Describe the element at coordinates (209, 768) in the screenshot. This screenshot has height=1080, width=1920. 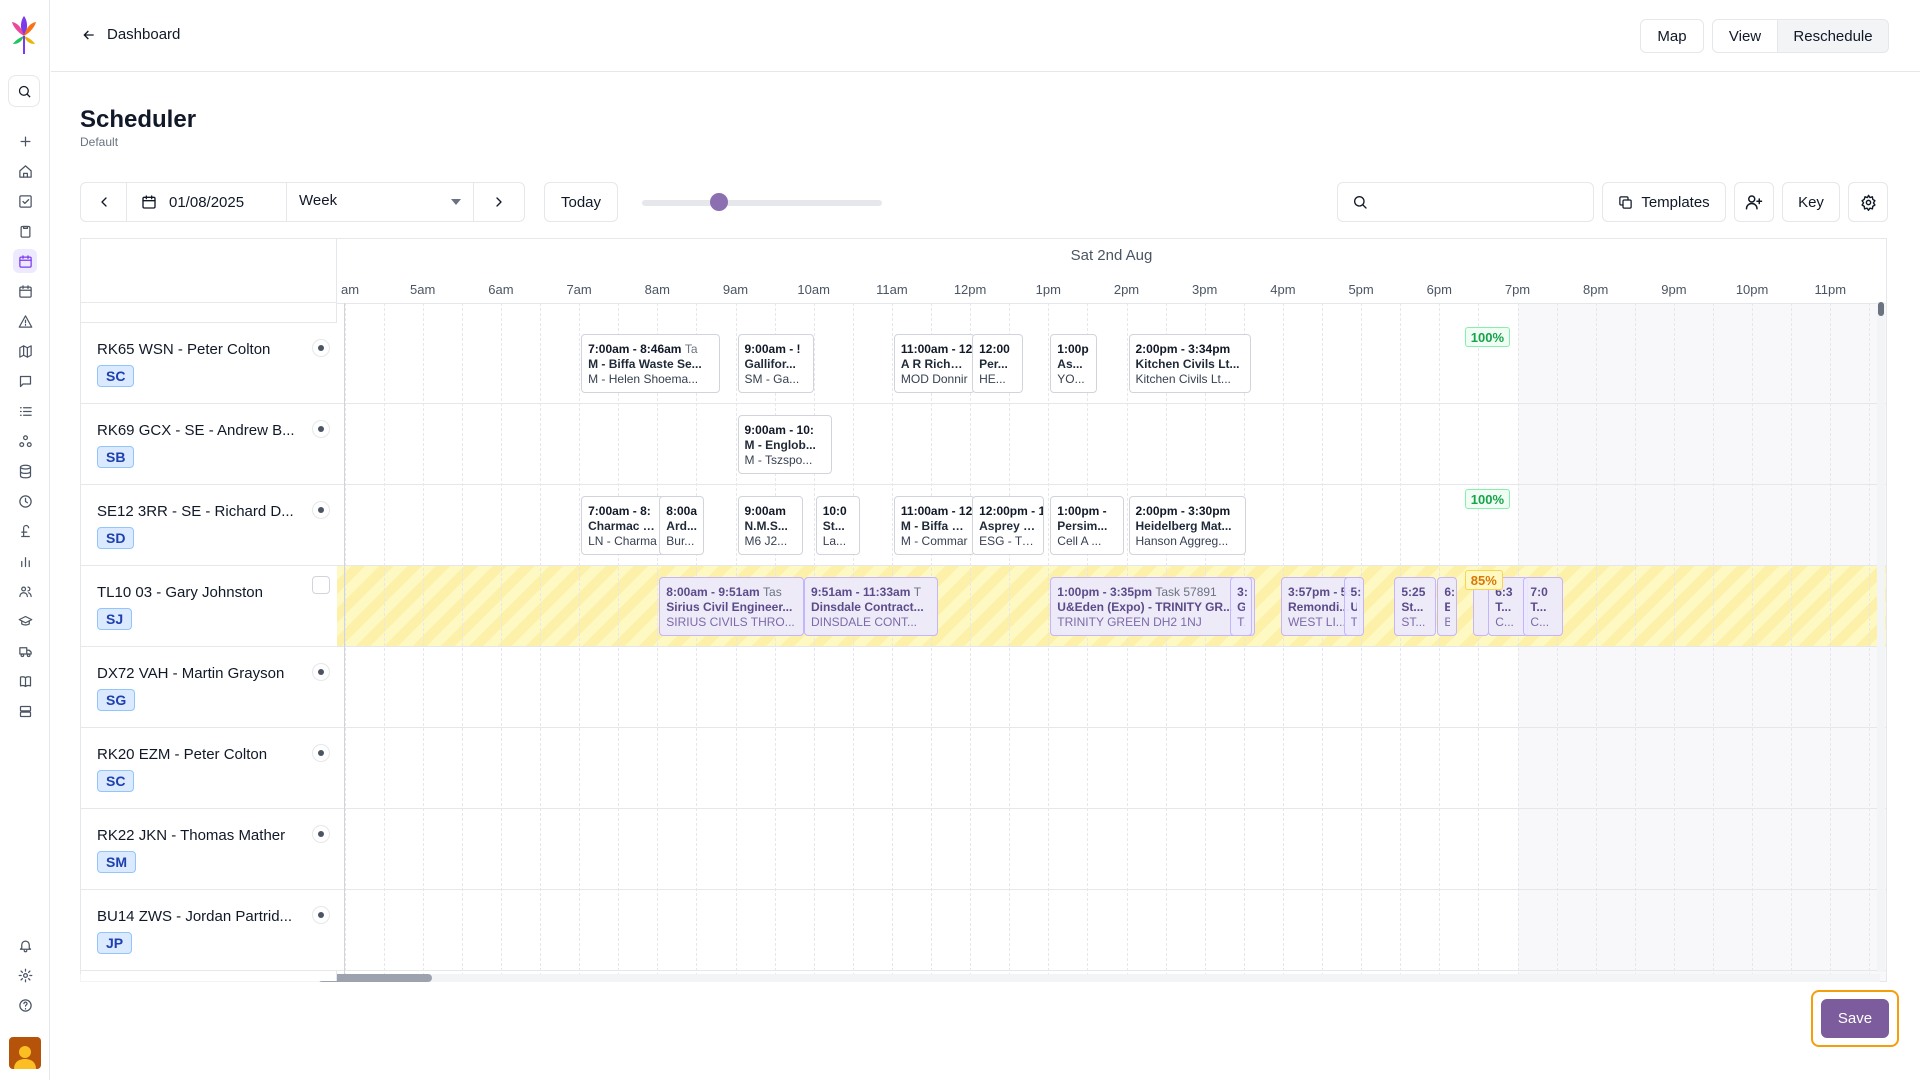
I see `resource-row: RK20 EZM - Peter Colton SC` at that location.